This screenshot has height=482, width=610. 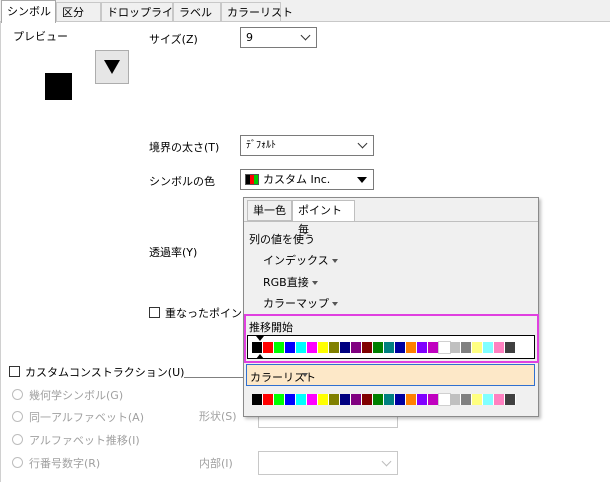 I want to click on size-value: 9, so click(x=249, y=37).